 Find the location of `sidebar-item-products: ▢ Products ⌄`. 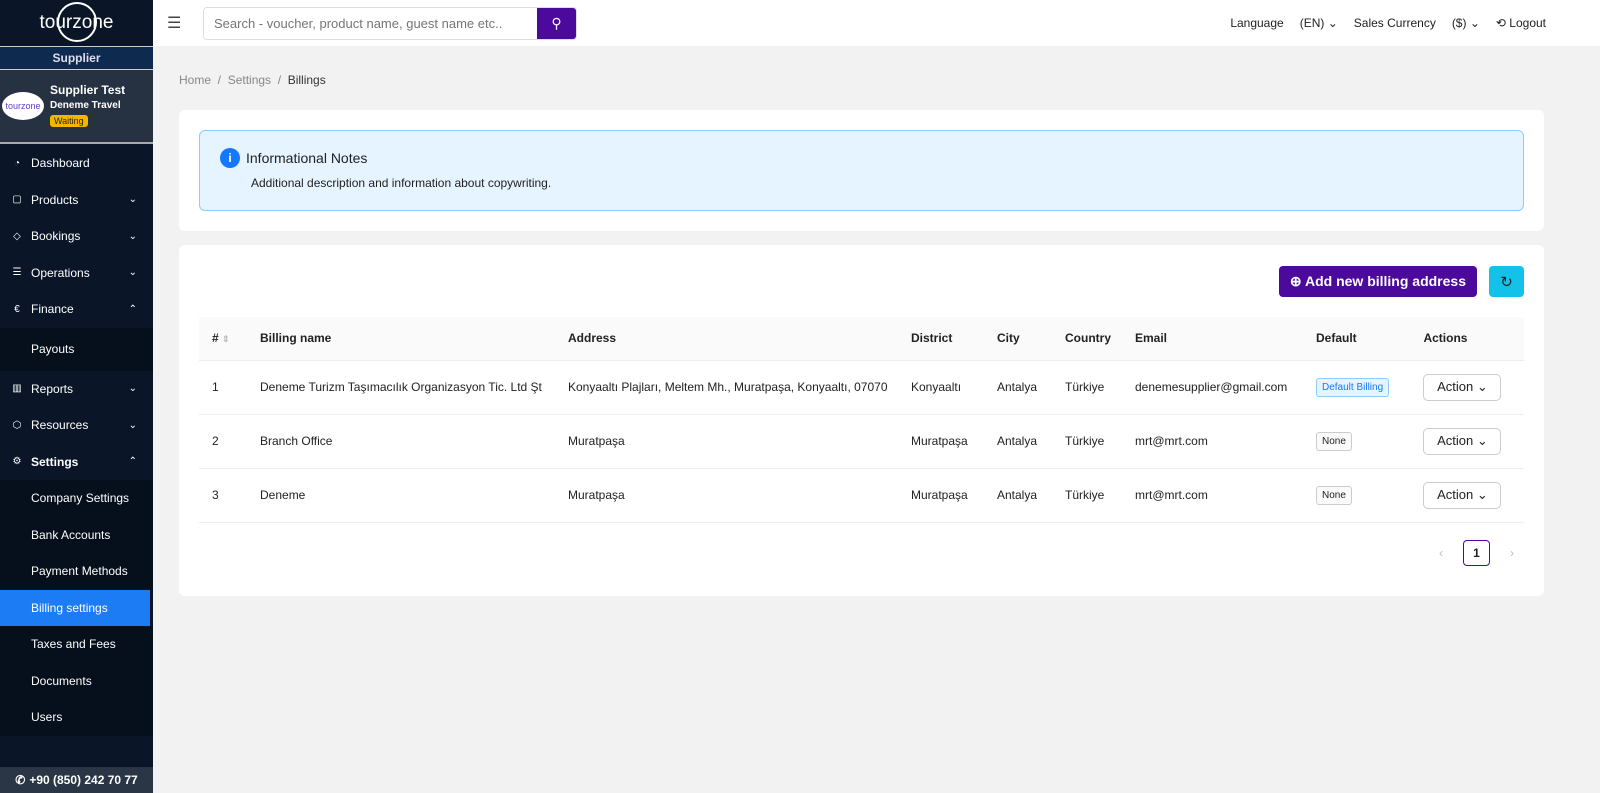

sidebar-item-products: ▢ Products ⌄ is located at coordinates (76, 200).